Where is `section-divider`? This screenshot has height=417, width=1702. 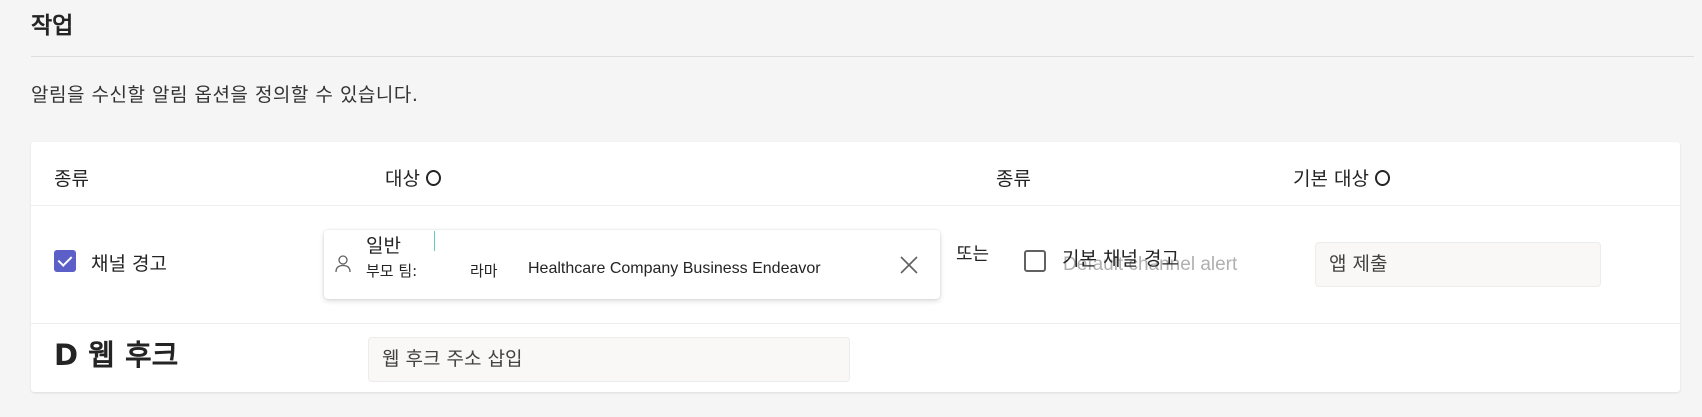 section-divider is located at coordinates (862, 56).